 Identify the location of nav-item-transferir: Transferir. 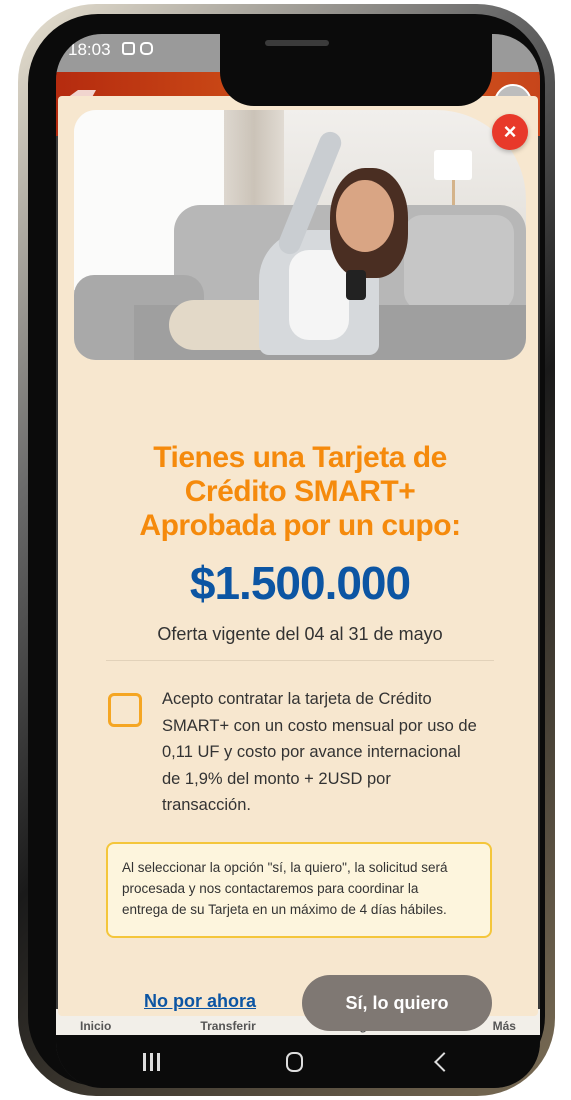
(227, 1027).